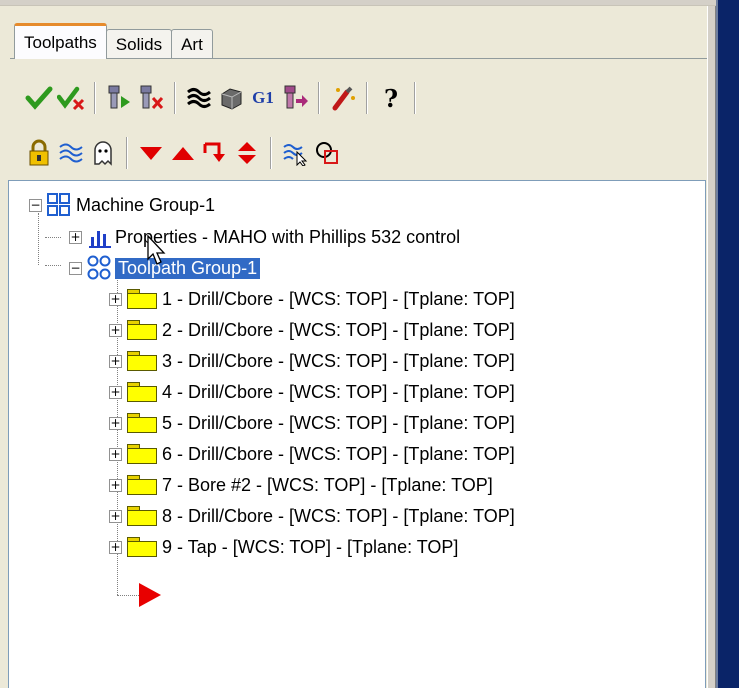 The image size is (739, 688). Describe the element at coordinates (150, 595) in the screenshot. I see `insert-arrow-marker-icon` at that location.